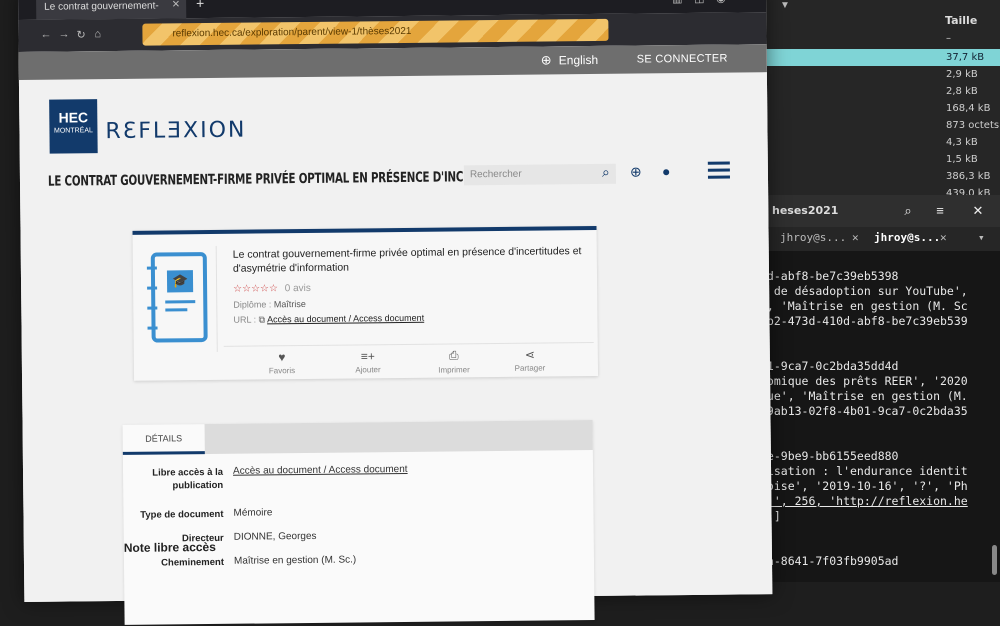 The image size is (1000, 626). What do you see at coordinates (880, 211) in the screenshot?
I see `terminal-titlebar: heses2021 ⌕ ≡ ✕` at bounding box center [880, 211].